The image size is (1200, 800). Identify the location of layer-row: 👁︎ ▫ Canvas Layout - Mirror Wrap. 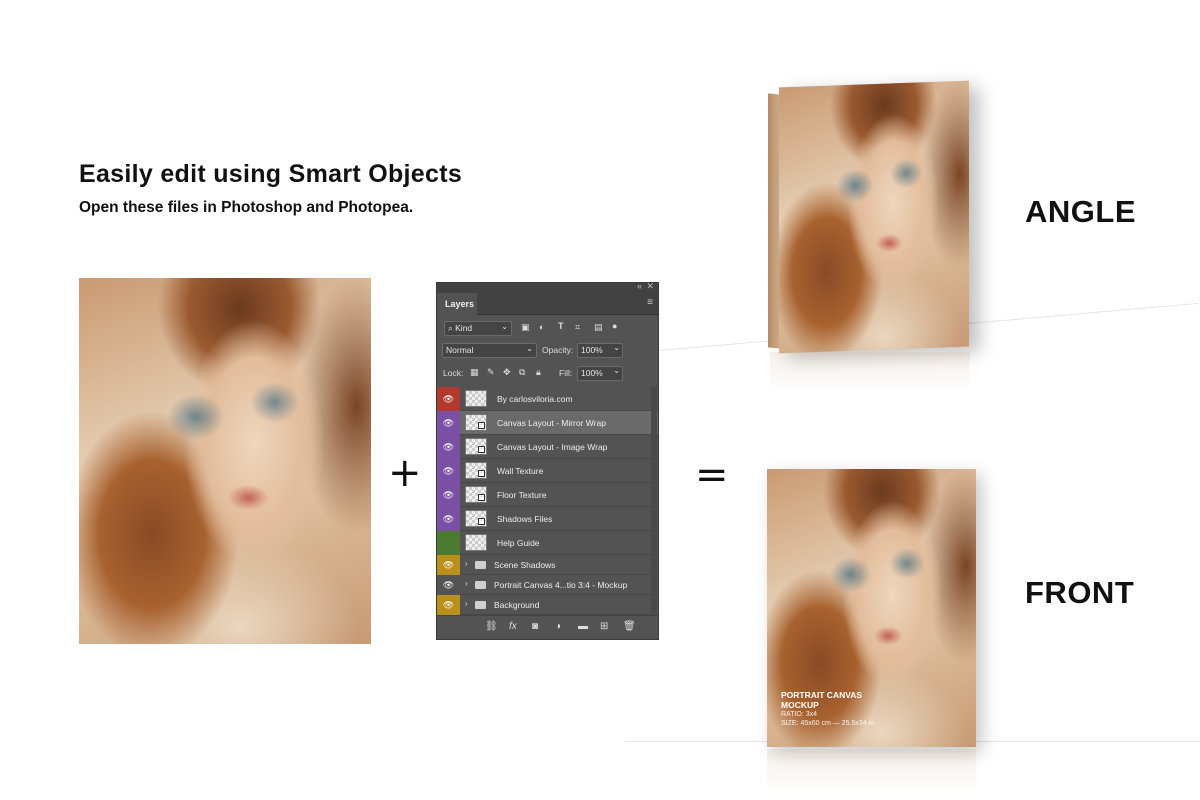
(547, 423).